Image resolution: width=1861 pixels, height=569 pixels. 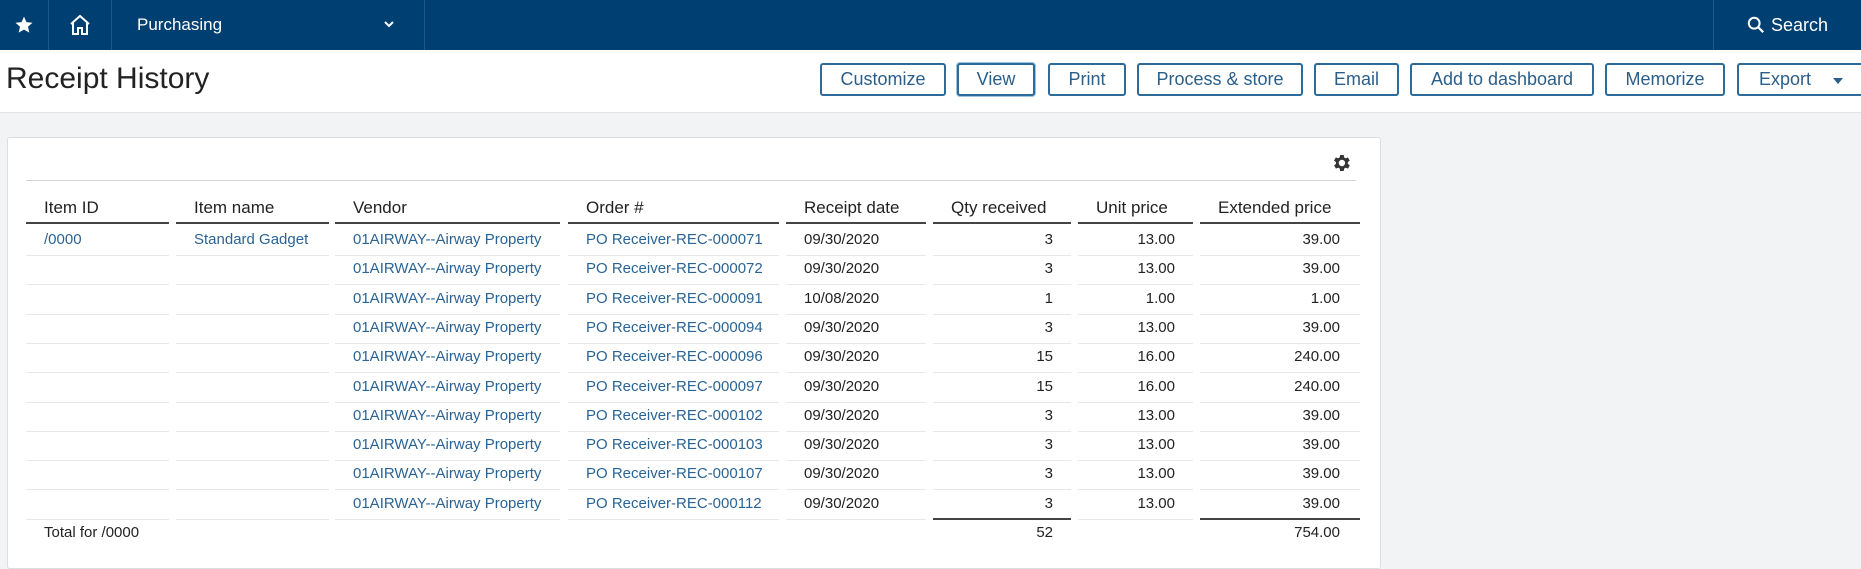 I want to click on header-item-name: Item name, so click(x=234, y=208).